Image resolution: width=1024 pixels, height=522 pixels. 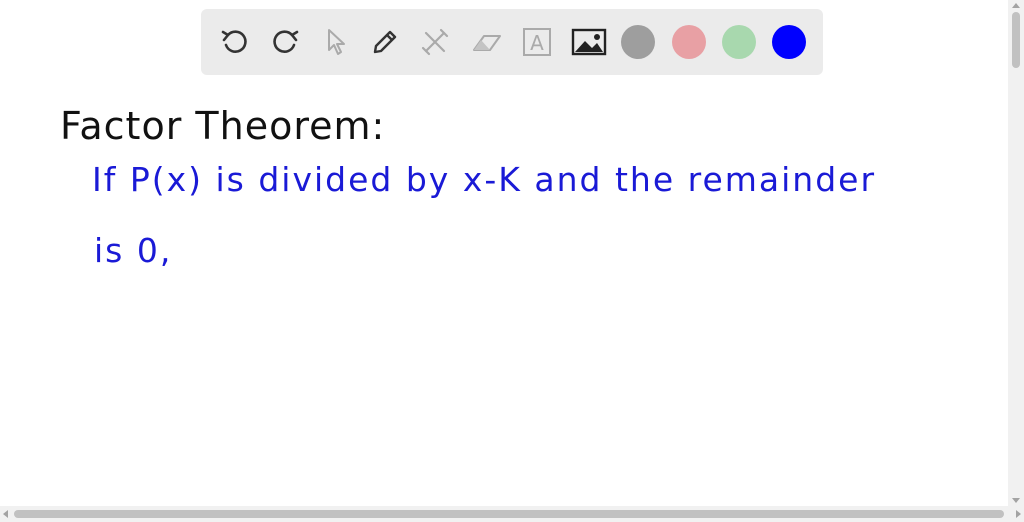 I want to click on tools-icon, so click(x=435, y=42).